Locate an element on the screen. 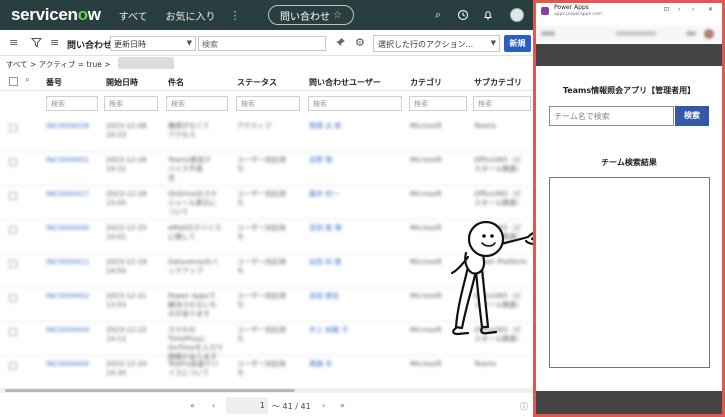 The height and width of the screenshot is (417, 725). table-cell: 2023-12-25 10:01 is located at coordinates (126, 232).